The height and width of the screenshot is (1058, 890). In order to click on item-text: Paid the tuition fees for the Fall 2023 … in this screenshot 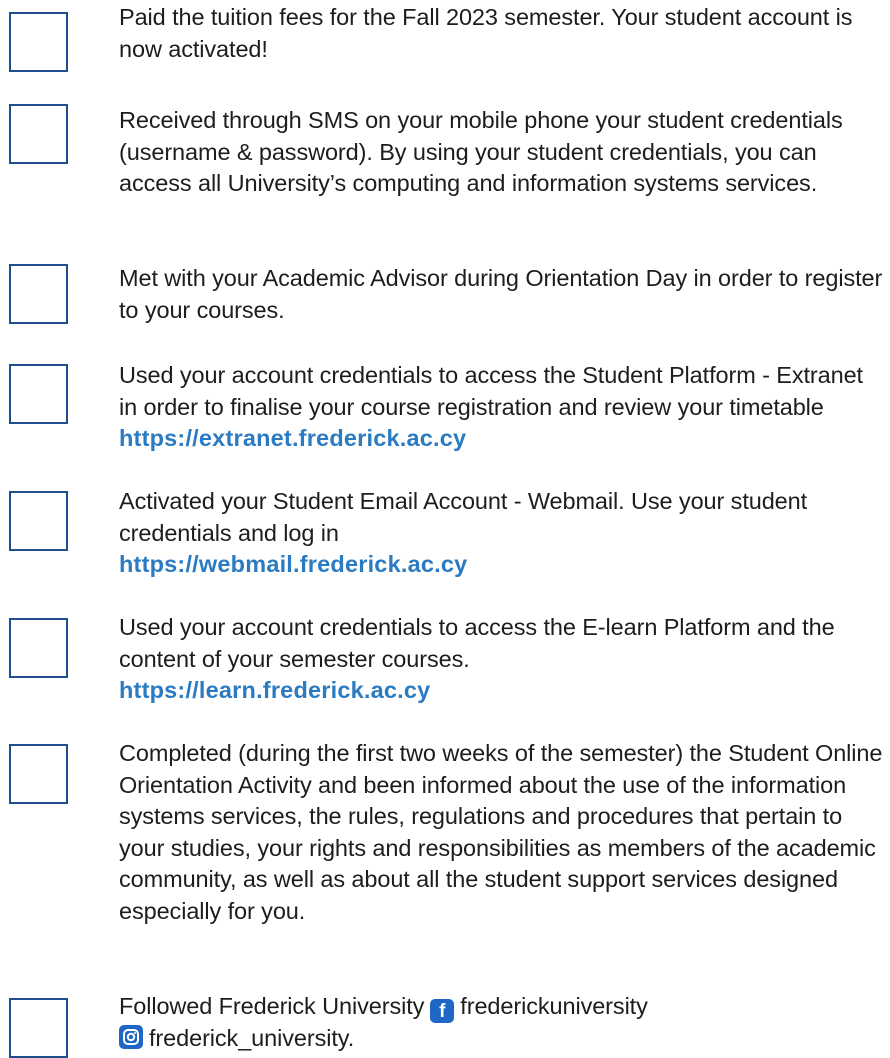, I will do `click(486, 33)`.